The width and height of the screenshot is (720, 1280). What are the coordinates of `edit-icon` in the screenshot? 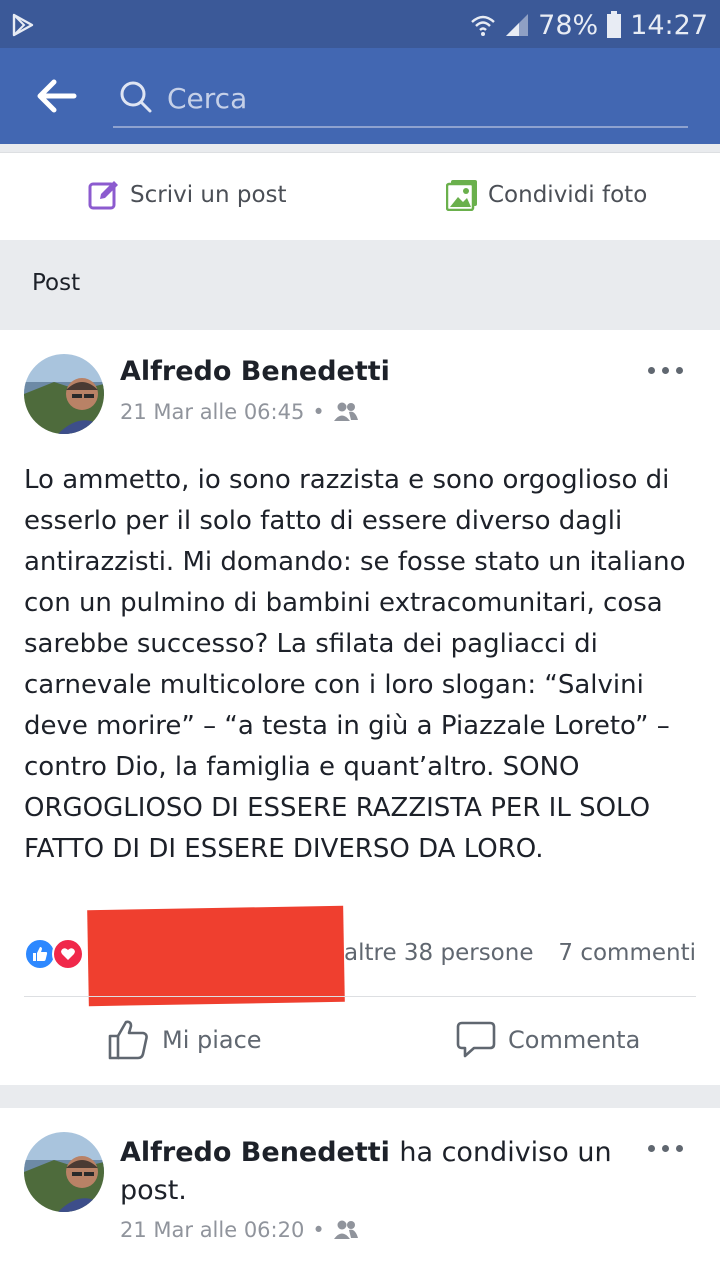 It's located at (103, 195).